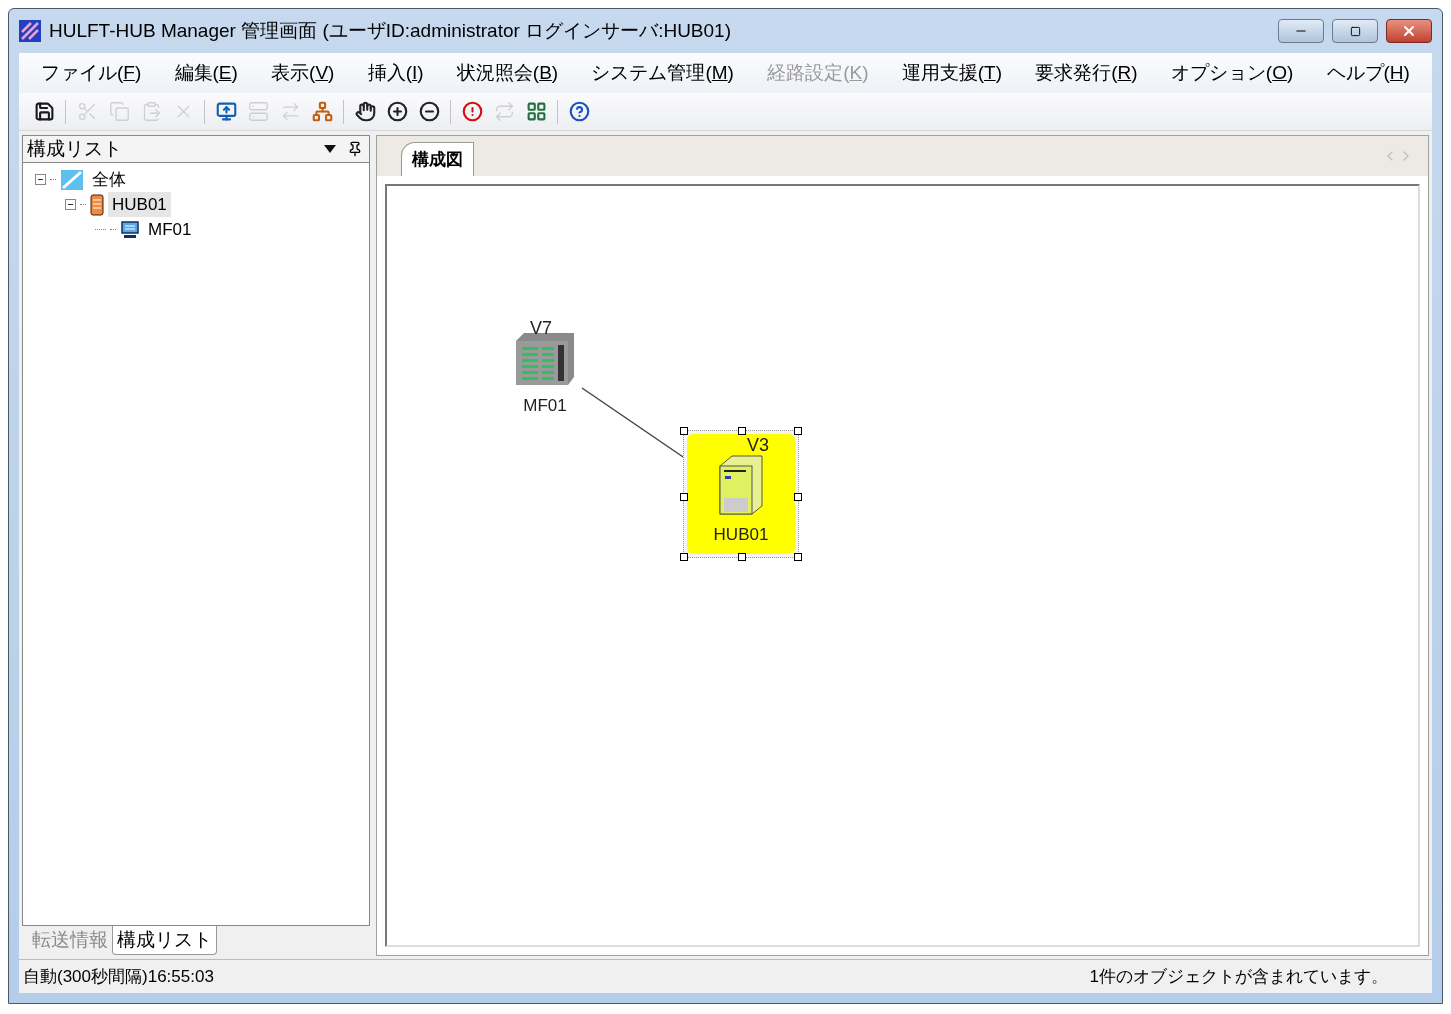  What do you see at coordinates (170, 229) in the screenshot?
I see `tree-item: MF01` at bounding box center [170, 229].